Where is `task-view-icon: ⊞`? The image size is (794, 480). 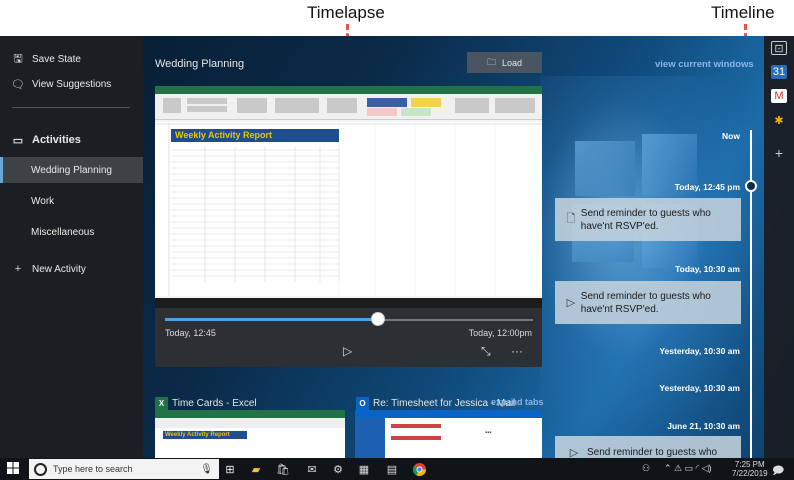 task-view-icon: ⊞ is located at coordinates (230, 469).